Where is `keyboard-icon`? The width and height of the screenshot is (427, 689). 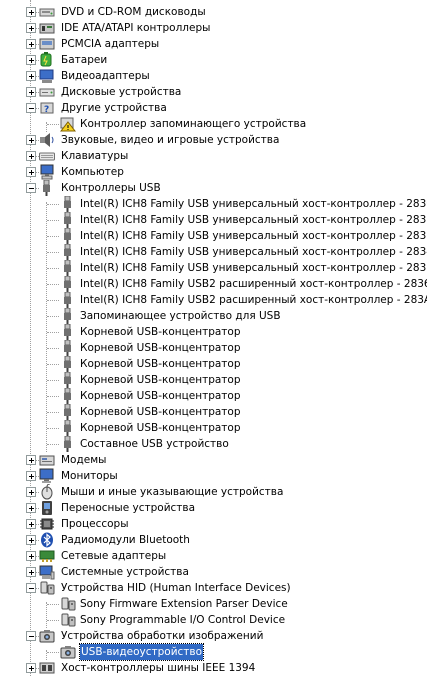
keyboard-icon is located at coordinates (47, 156).